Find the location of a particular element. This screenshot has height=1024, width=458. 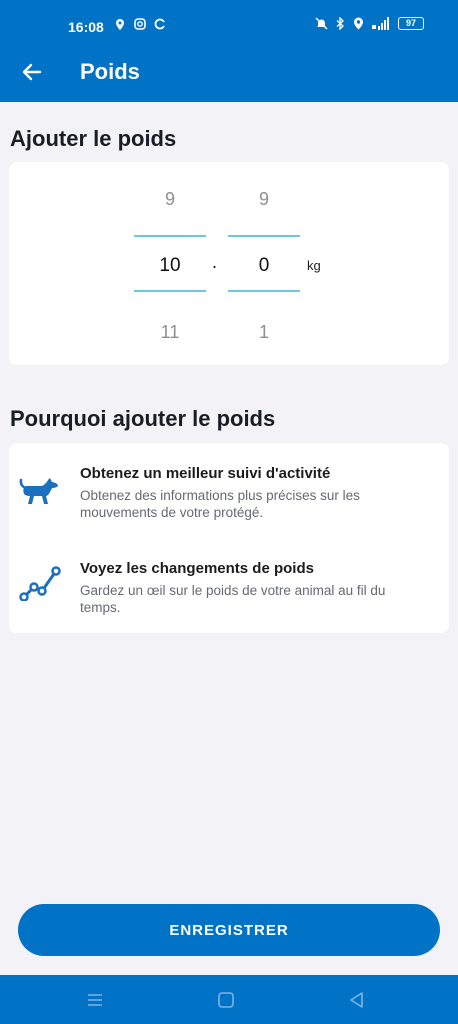

battery-icon: 97 is located at coordinates (411, 23).